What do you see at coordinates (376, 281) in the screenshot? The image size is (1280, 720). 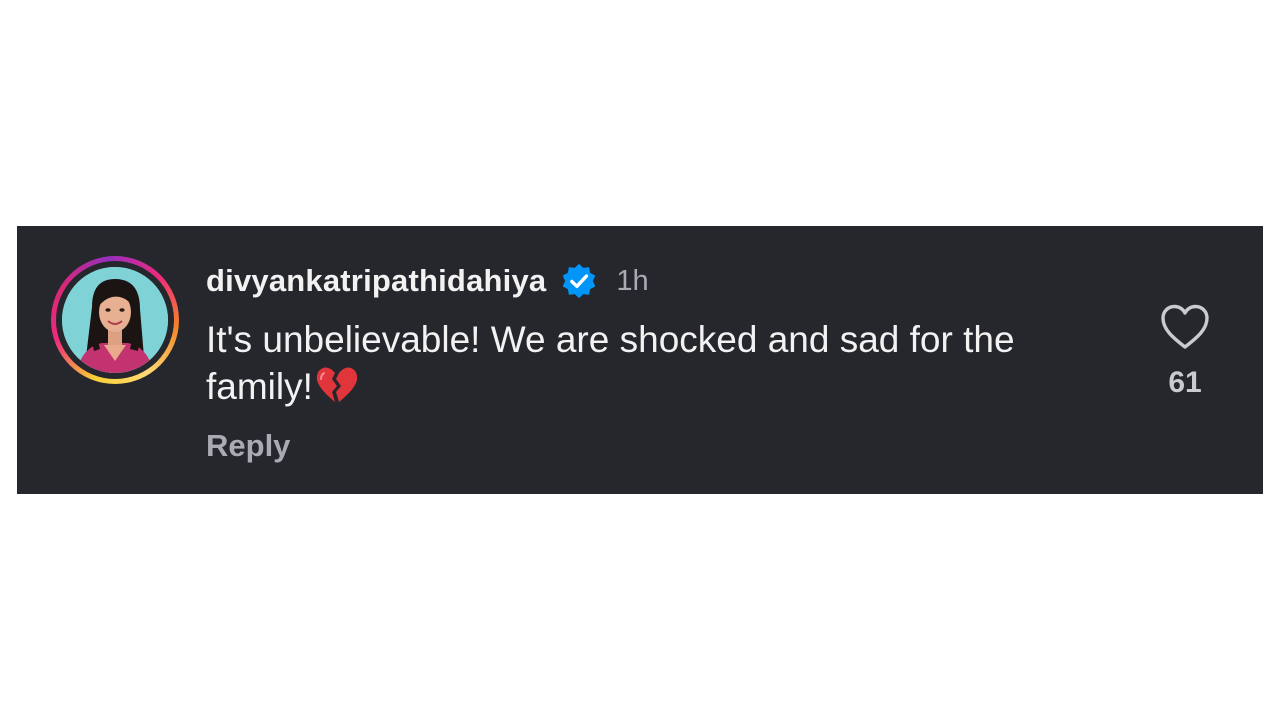 I see `username: divyankatripathidahiya` at bounding box center [376, 281].